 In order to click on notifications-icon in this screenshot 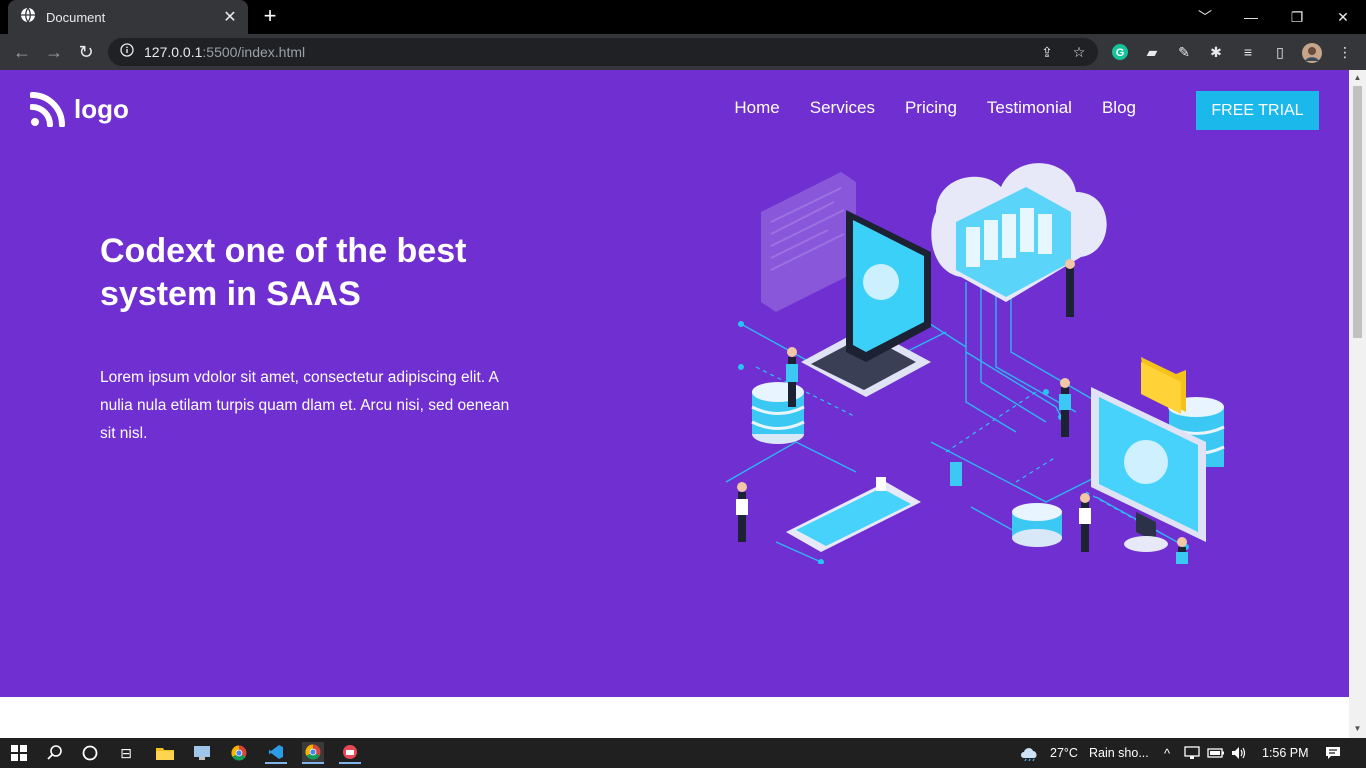, I will do `click(1333, 753)`.